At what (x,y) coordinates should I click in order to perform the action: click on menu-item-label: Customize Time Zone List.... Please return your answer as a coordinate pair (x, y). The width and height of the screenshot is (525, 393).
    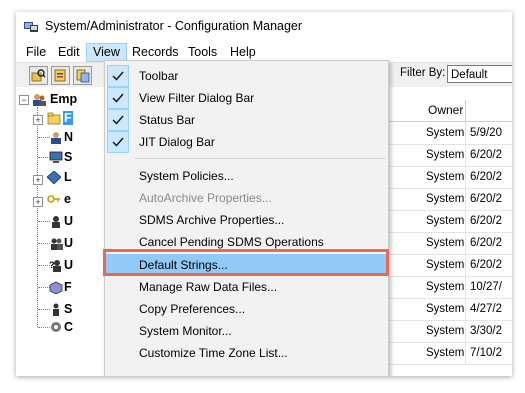
    Looking at the image, I should click on (213, 353).